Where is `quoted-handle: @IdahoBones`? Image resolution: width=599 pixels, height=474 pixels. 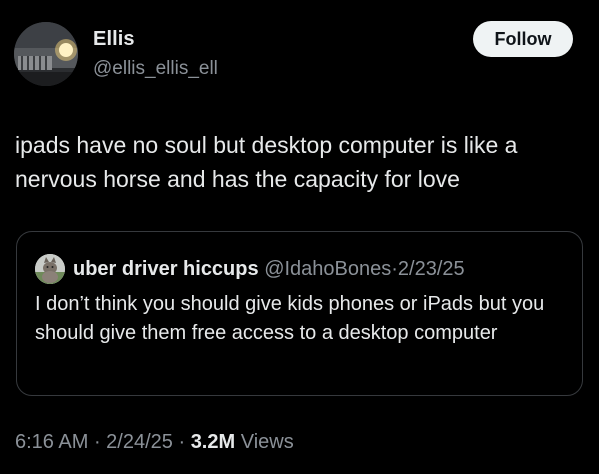
quoted-handle: @IdahoBones is located at coordinates (327, 269).